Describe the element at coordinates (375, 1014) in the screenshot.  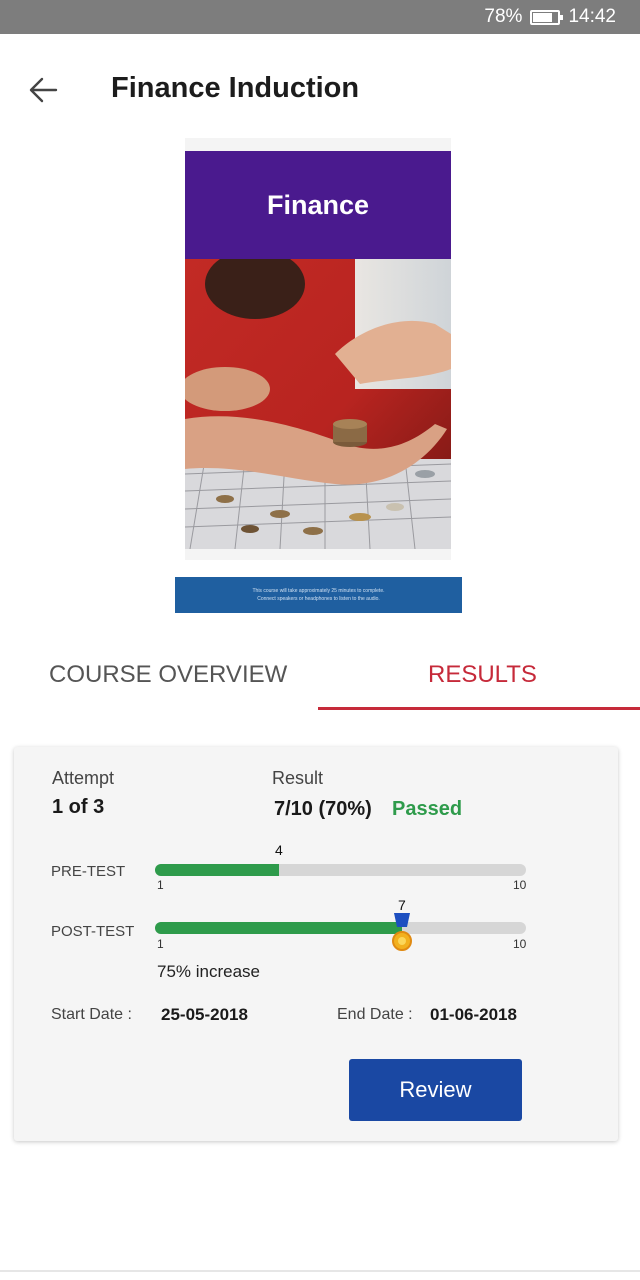
I see `end-date-label: End Date :` at that location.